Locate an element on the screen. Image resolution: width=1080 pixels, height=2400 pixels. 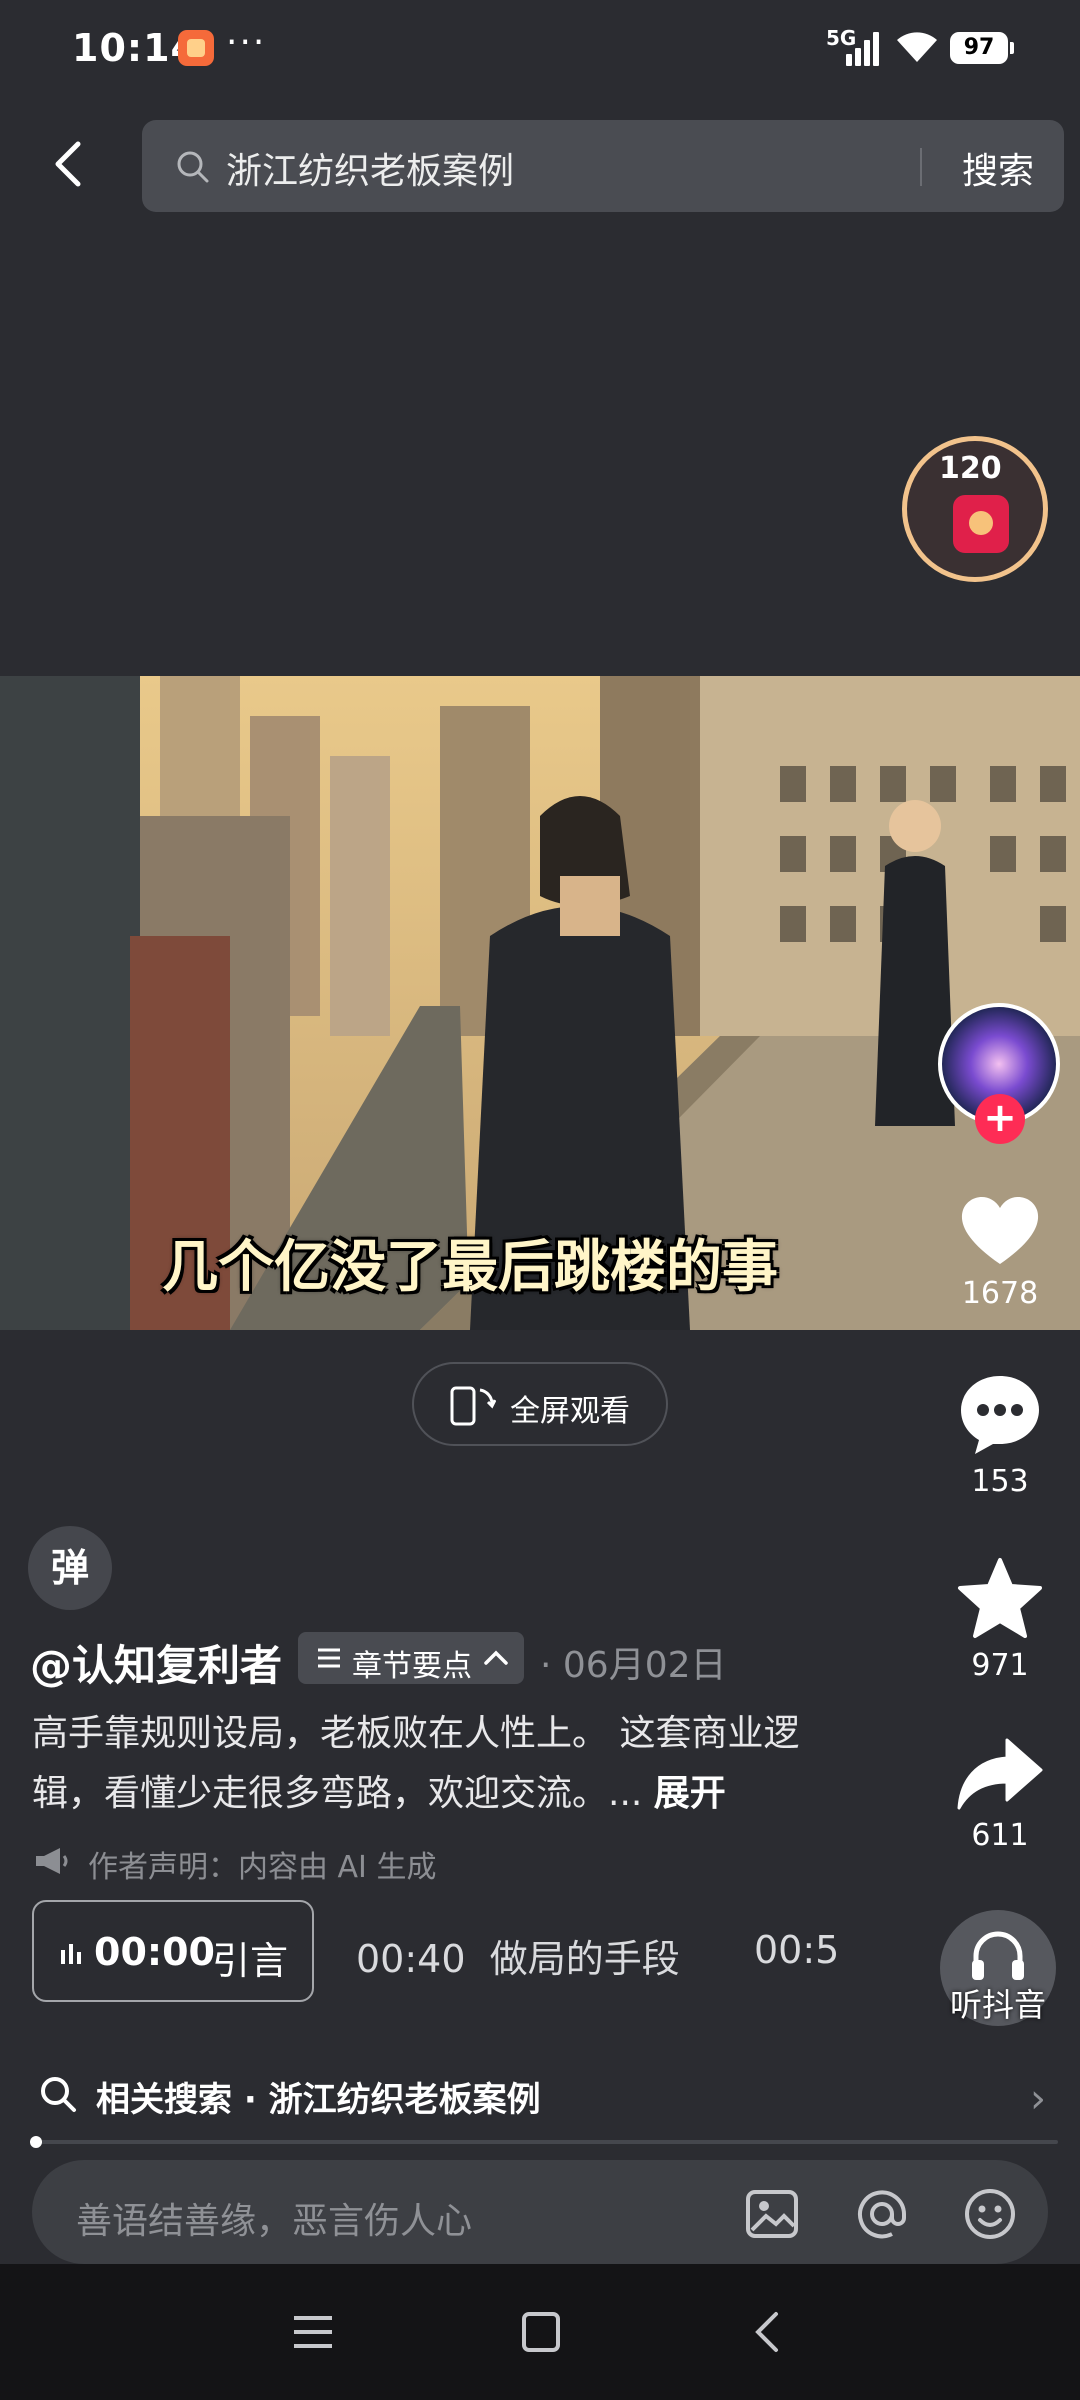
follow-button: + is located at coordinates (1000, 1119).